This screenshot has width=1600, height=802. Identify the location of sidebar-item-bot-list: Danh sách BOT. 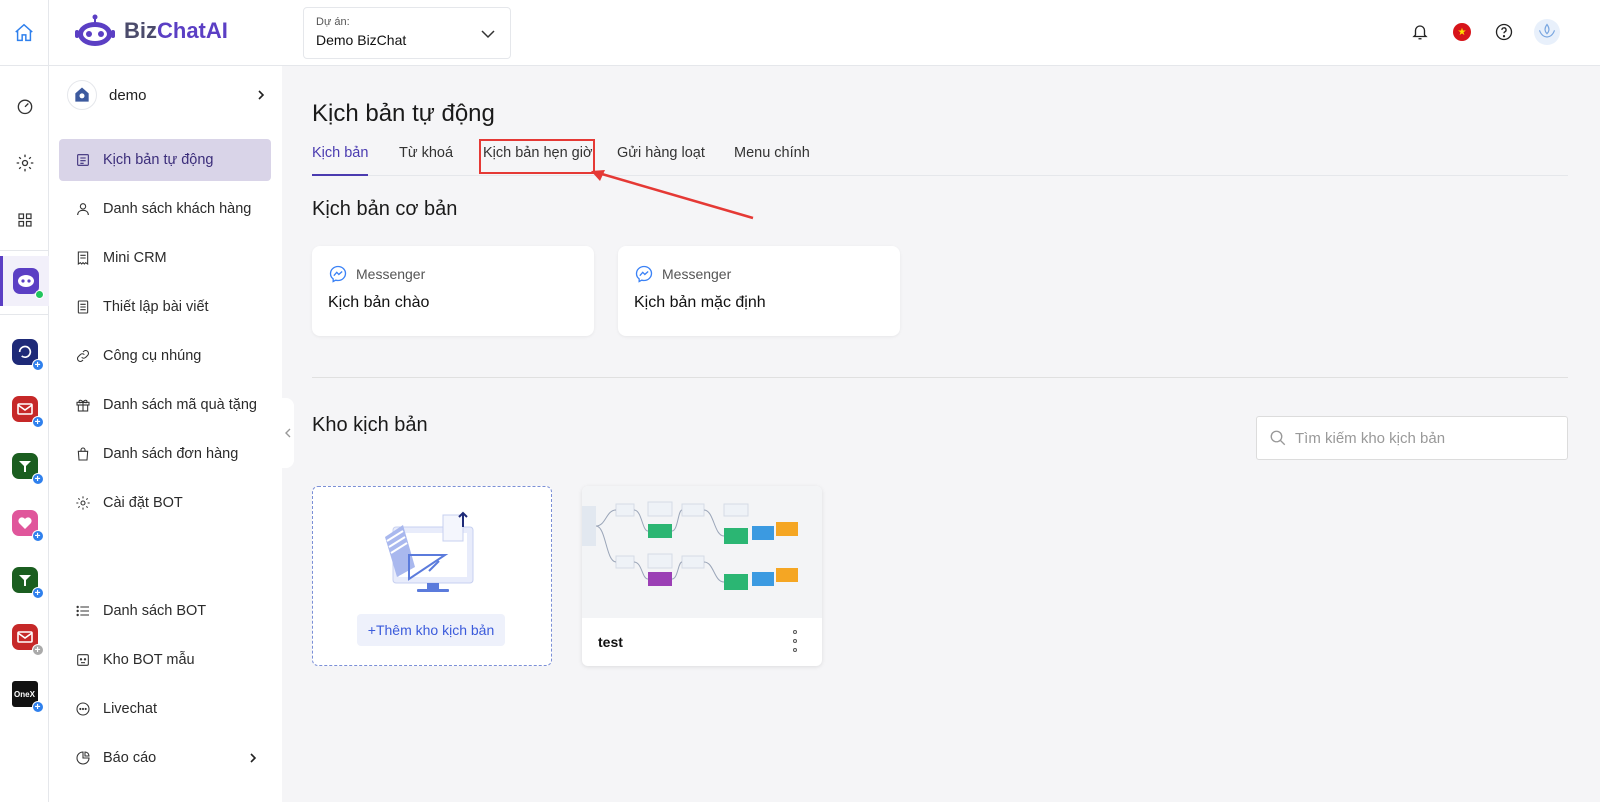
(165, 611).